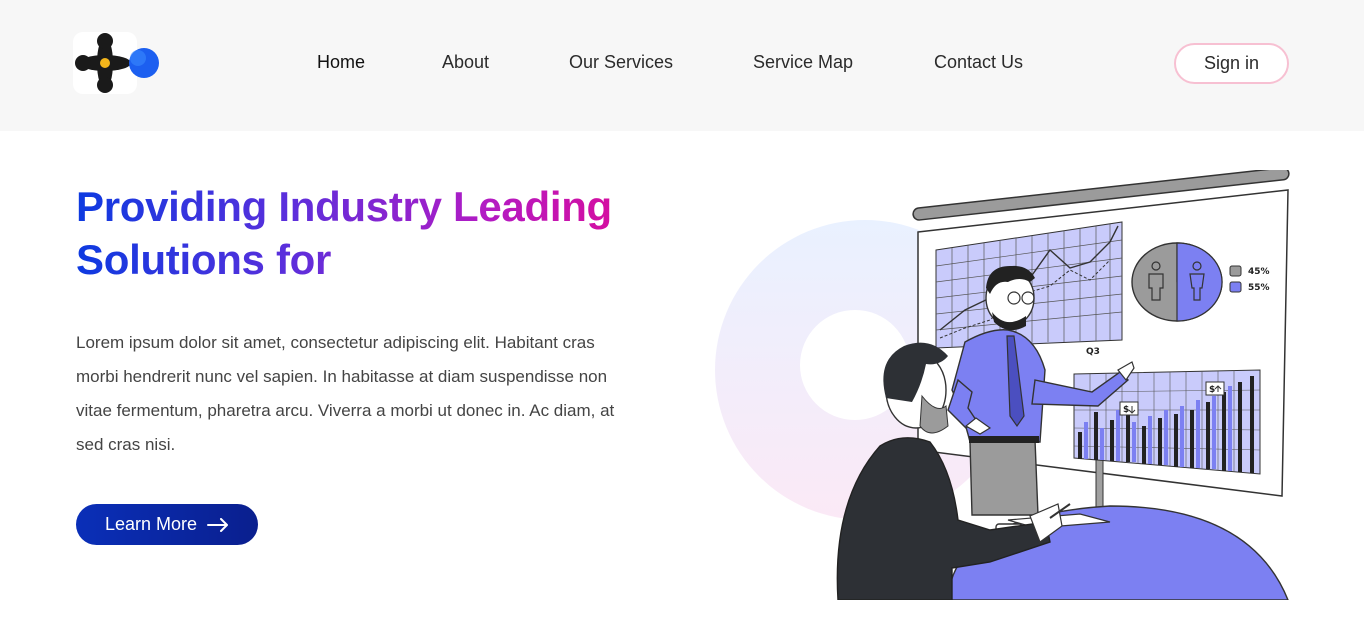 This screenshot has height=636, width=1364. What do you see at coordinates (341, 62) in the screenshot?
I see `nav-home: Home` at bounding box center [341, 62].